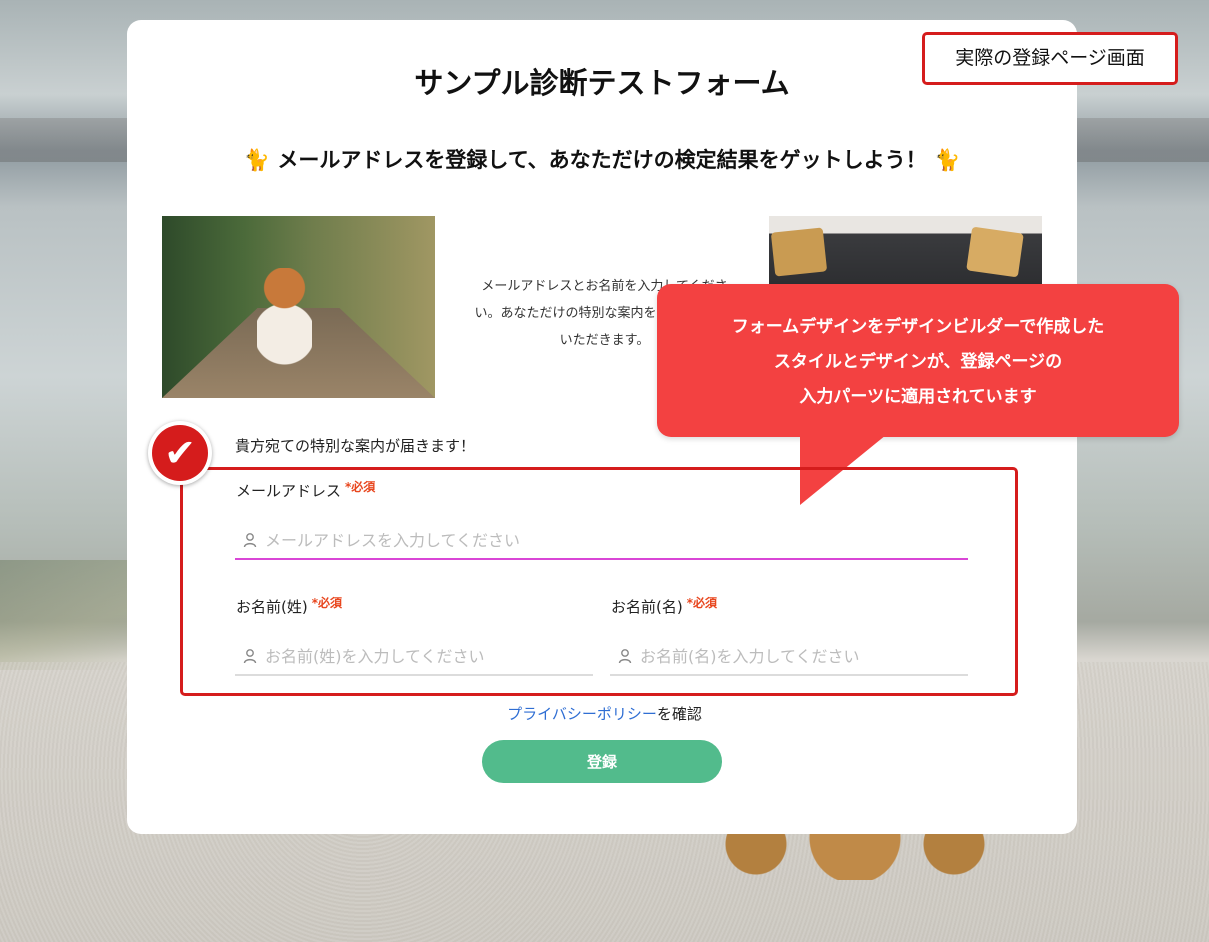  What do you see at coordinates (602, 160) in the screenshot?
I see `form-subtitle: 🐈 メールアドレスを登録して、あなただけの検定結果をゲットしよう！ 🐈` at bounding box center [602, 160].